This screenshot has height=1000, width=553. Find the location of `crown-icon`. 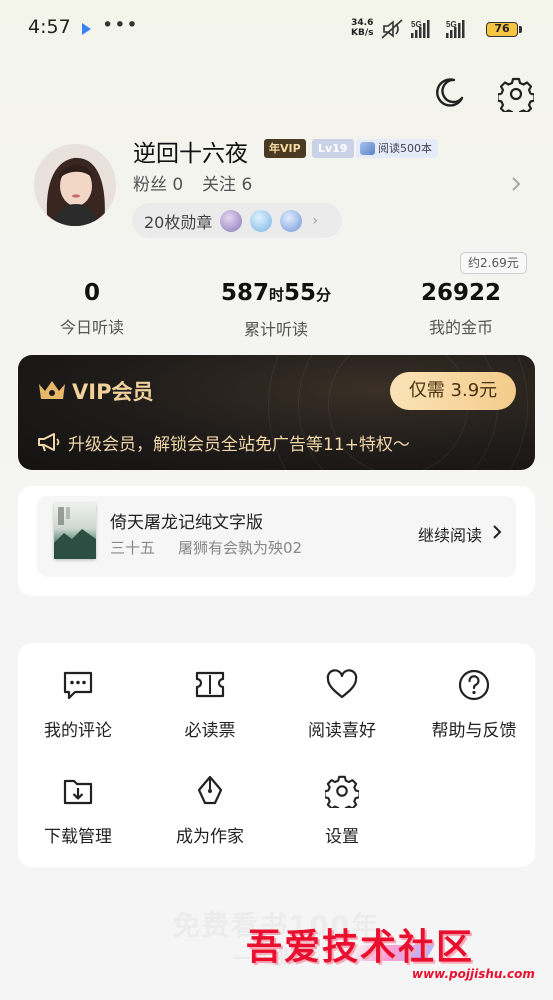

crown-icon is located at coordinates (52, 390).